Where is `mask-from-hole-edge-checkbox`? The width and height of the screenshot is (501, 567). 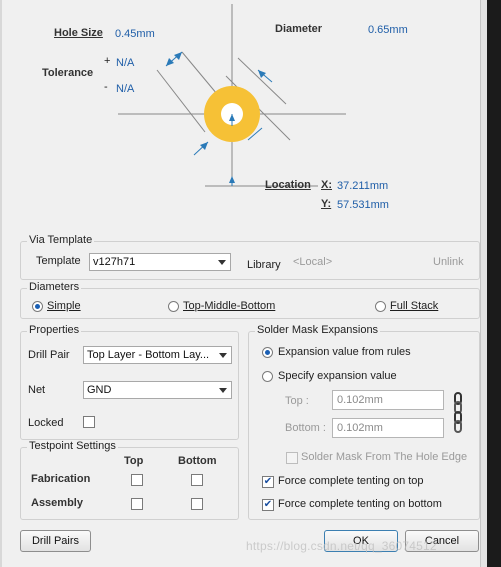
mask-from-hole-edge-checkbox is located at coordinates (292, 458).